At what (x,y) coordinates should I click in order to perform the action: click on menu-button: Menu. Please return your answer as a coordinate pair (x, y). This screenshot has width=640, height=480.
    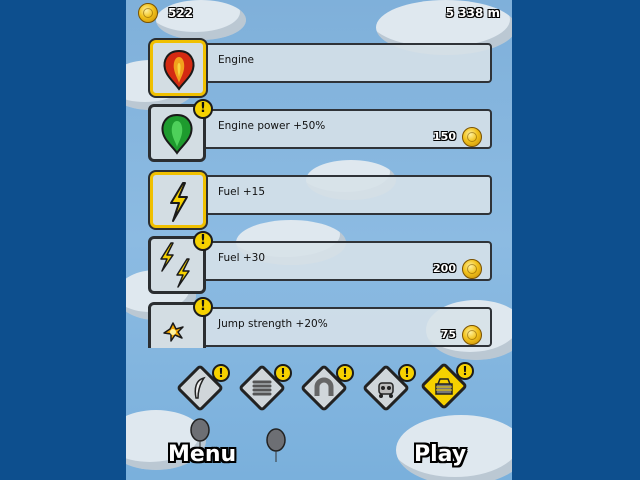
    Looking at the image, I should click on (202, 454).